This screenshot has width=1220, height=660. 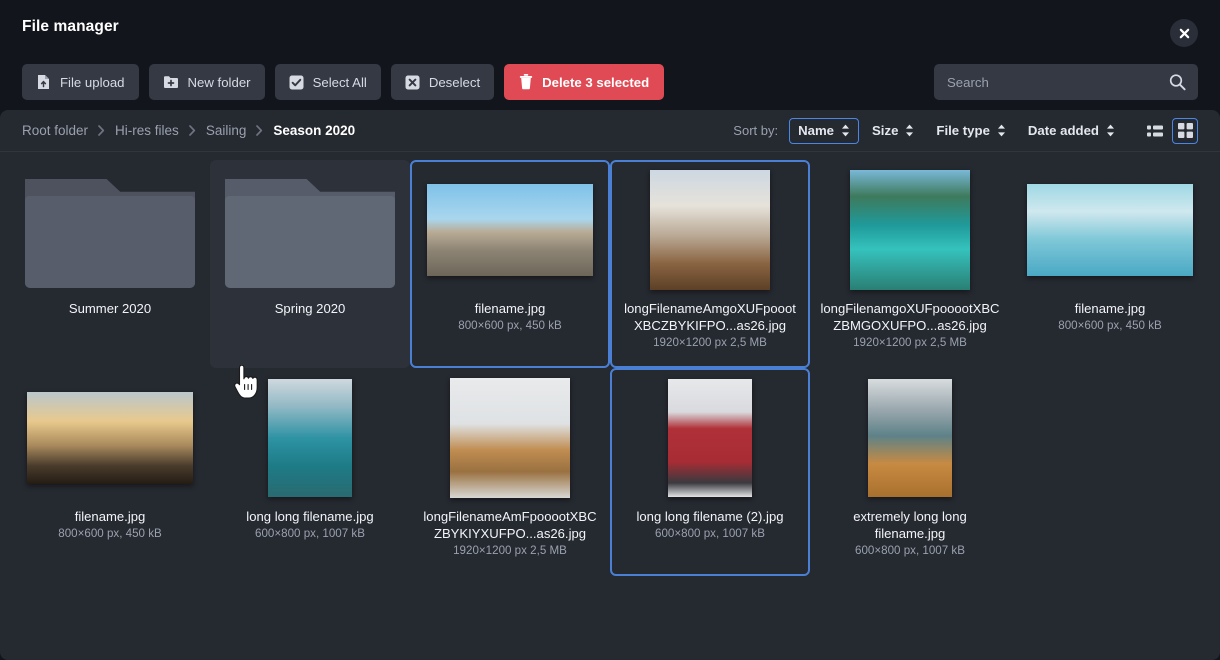 I want to click on folder-tile: Spring 2020, so click(x=310, y=264).